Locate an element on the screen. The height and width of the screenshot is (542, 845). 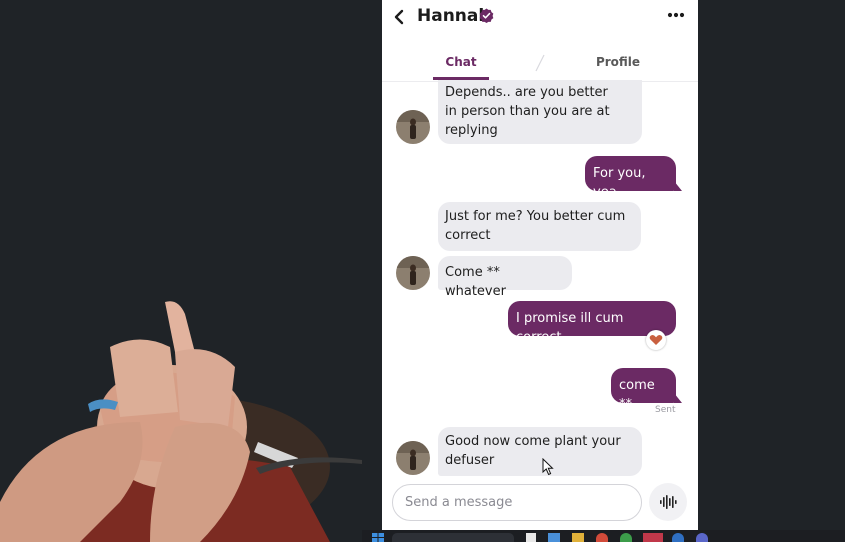
chat-tabs: Chat Profile is located at coordinates (540, 63).